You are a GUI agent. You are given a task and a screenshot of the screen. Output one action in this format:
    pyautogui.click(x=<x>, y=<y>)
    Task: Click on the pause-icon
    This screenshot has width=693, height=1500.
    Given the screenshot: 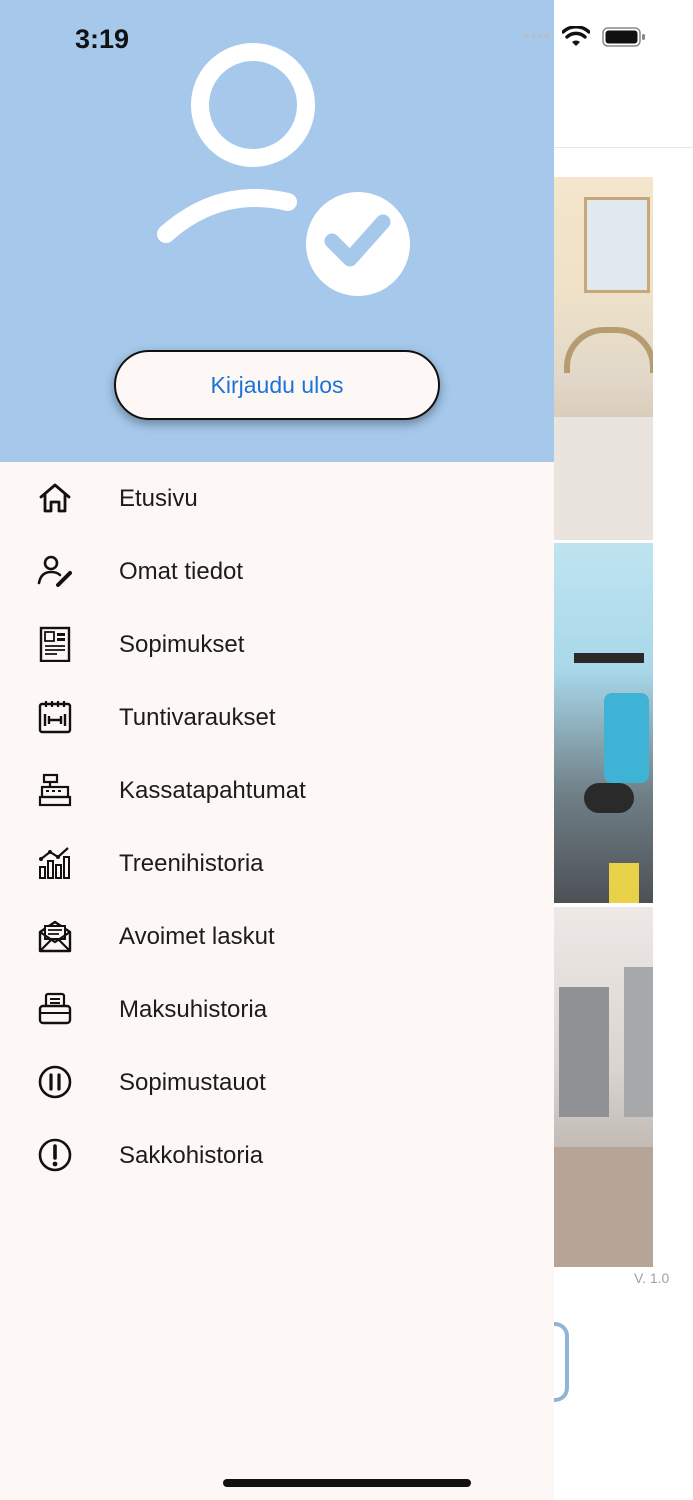 What is the action you would take?
    pyautogui.click(x=55, y=1082)
    